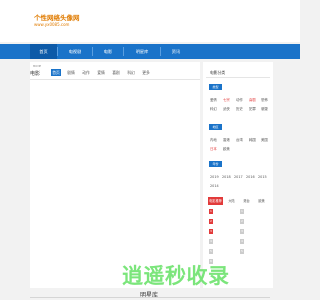 This screenshot has width=320, height=300. I want to click on region-link: 香港, so click(226, 139).